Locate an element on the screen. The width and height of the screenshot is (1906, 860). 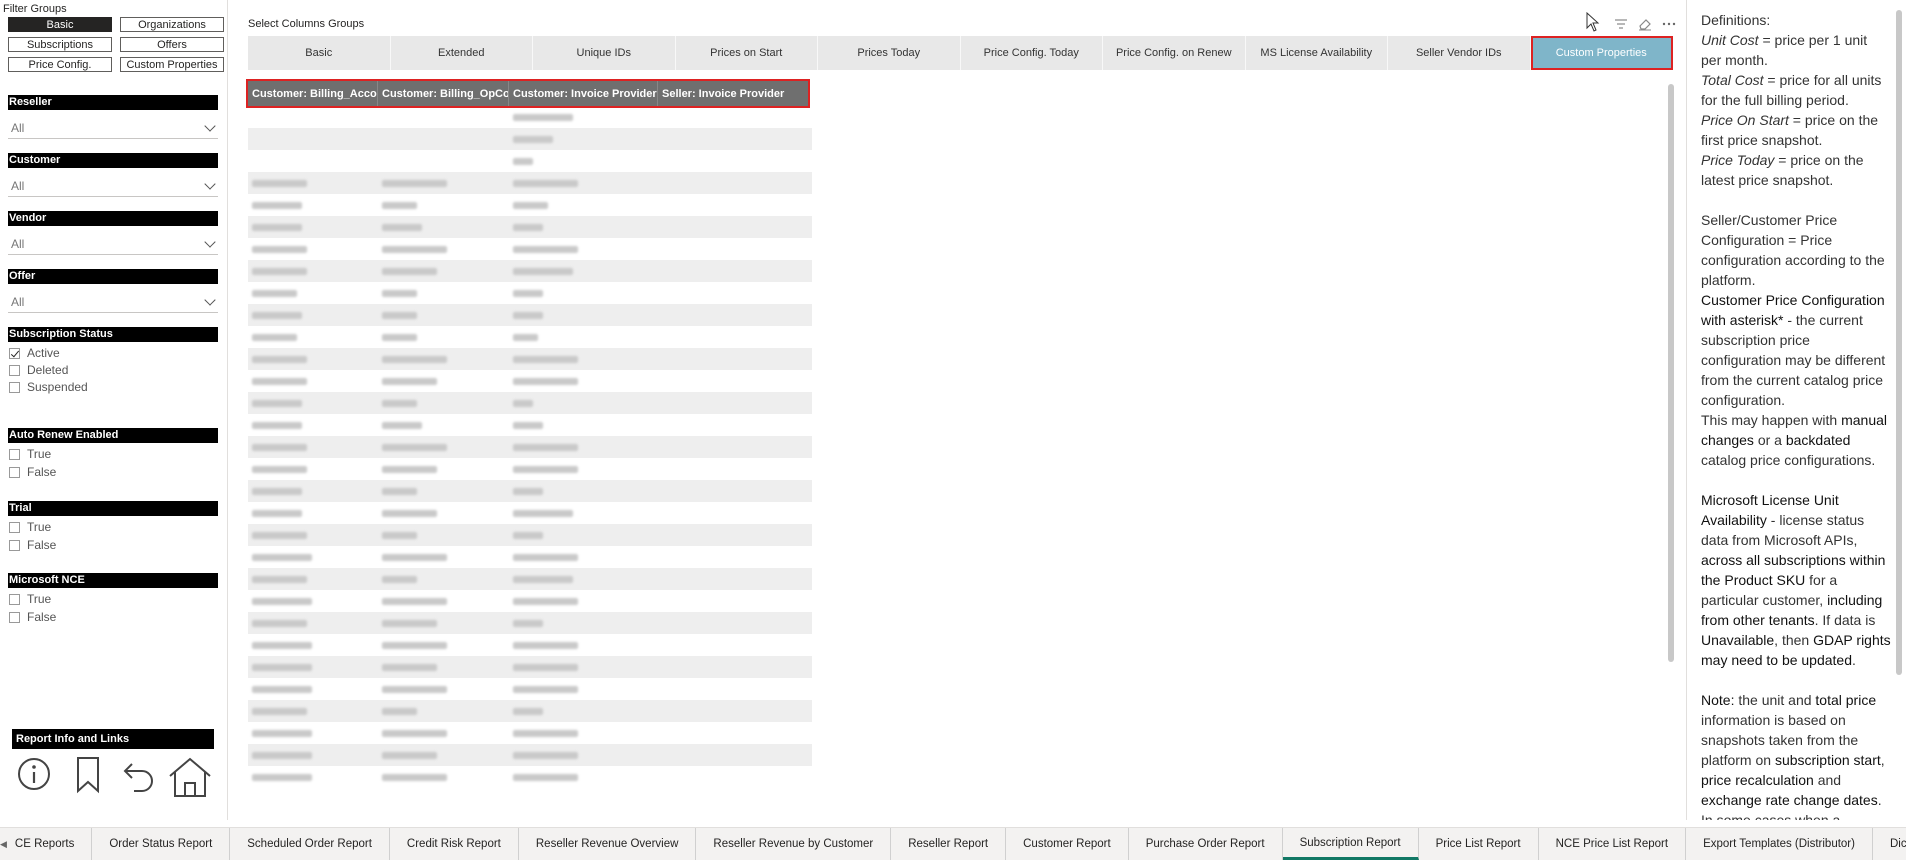
page-tab-price-list: Price List Report is located at coordinates (1479, 844).